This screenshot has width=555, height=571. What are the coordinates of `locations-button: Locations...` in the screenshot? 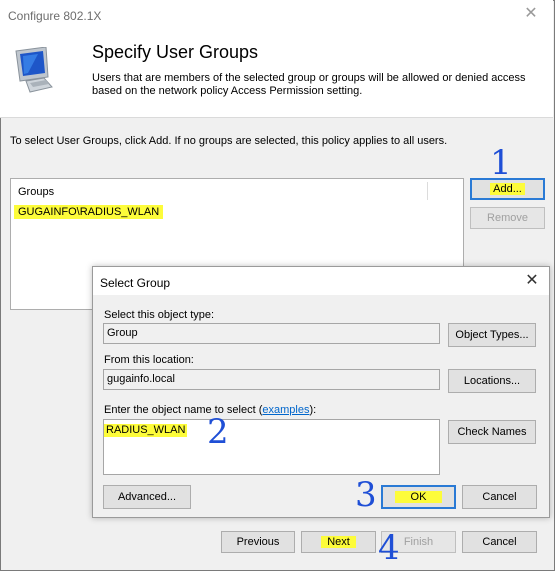 It's located at (492, 381).